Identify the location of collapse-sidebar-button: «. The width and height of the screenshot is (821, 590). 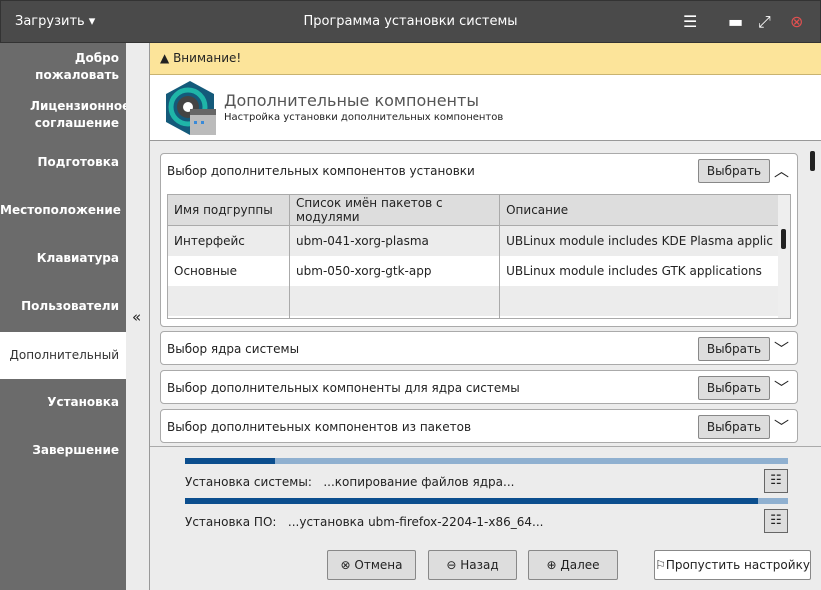
(138, 316).